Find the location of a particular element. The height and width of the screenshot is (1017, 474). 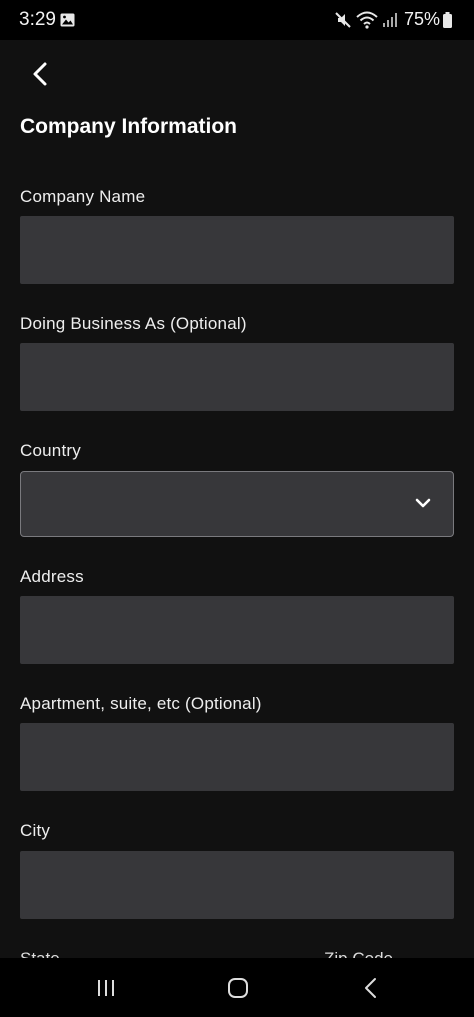

signal-icon is located at coordinates (390, 20).